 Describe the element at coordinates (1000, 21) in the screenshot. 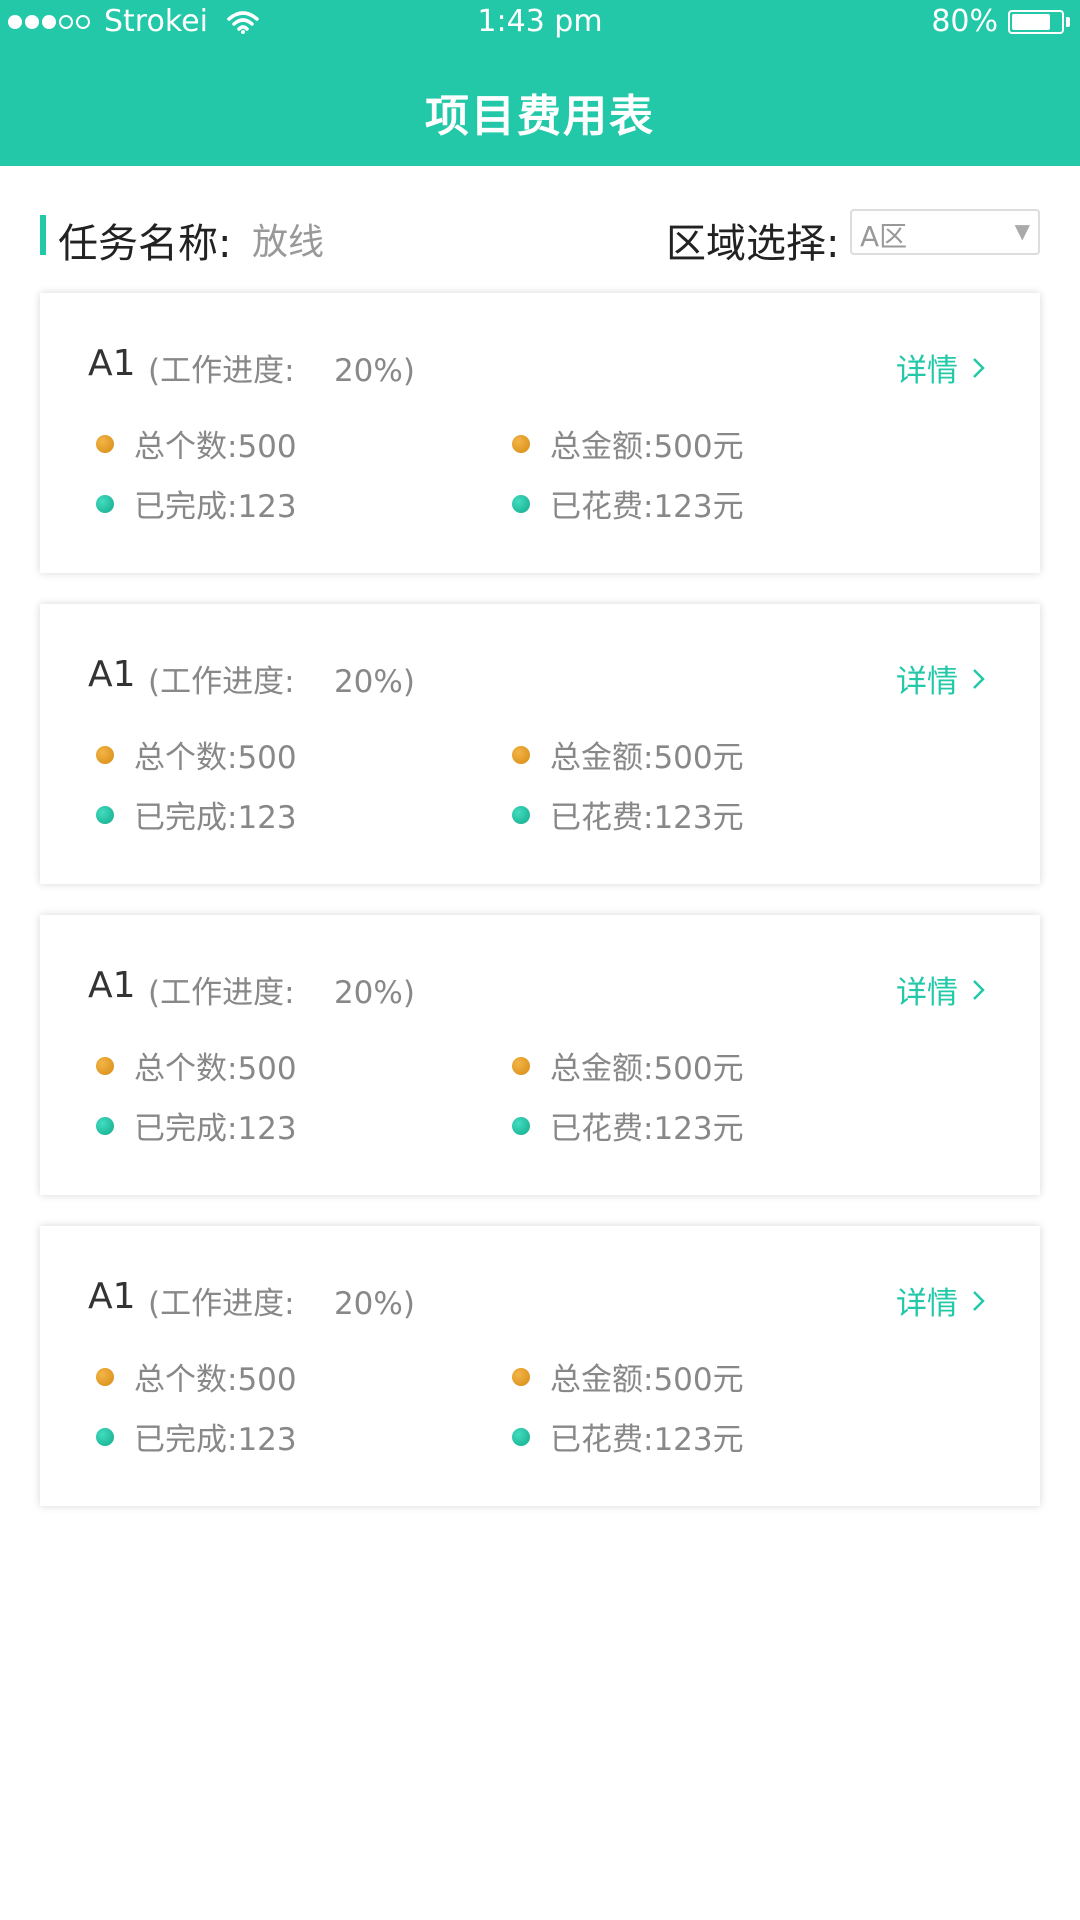

I see `status-right: 80%` at that location.